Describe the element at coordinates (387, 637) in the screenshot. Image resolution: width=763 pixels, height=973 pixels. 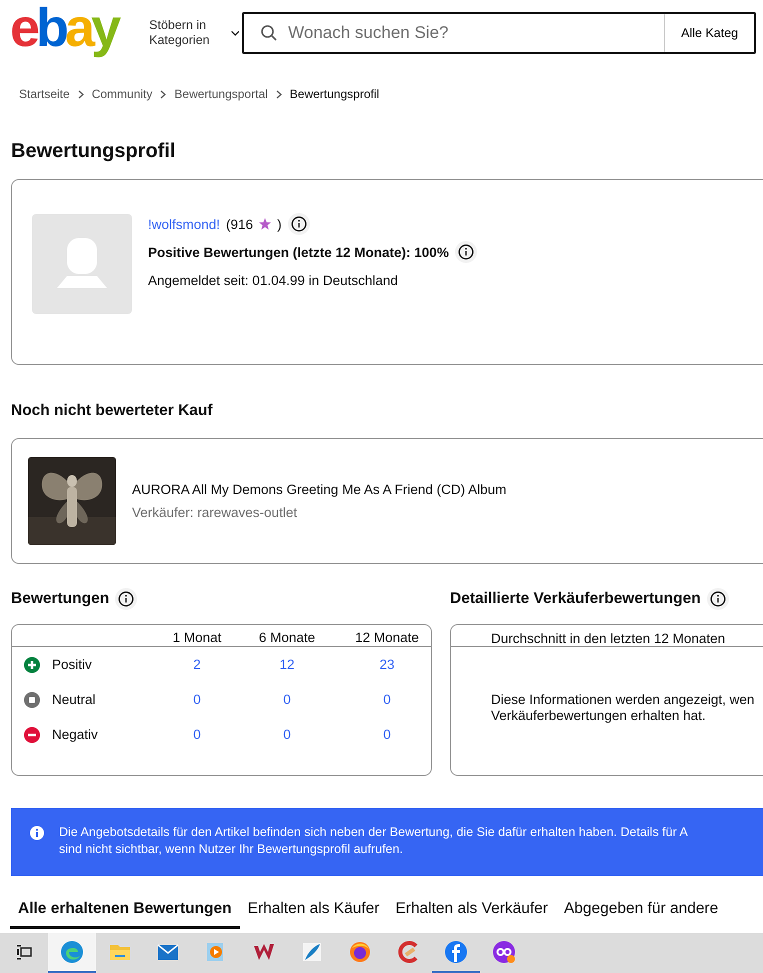
I see `column-header: 12 Monate` at that location.